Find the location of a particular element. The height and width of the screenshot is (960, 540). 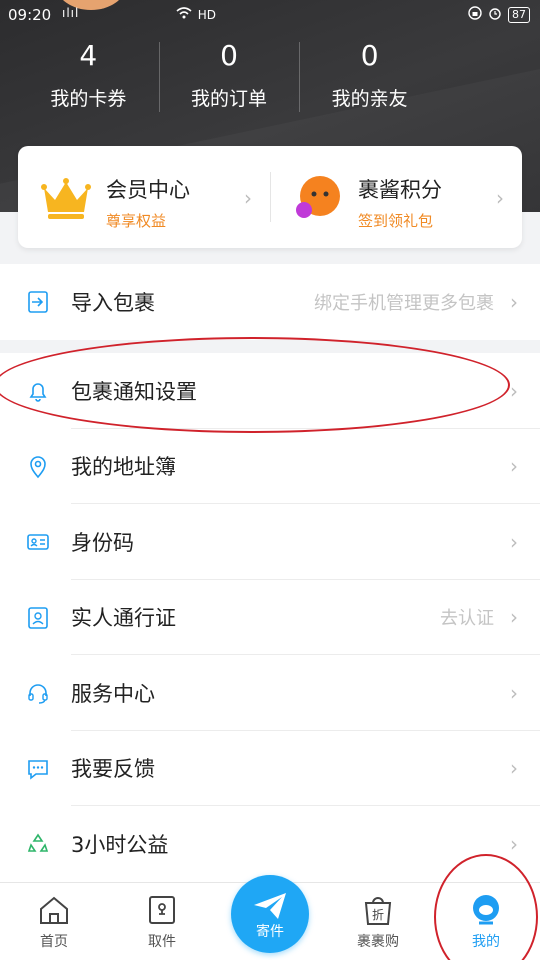

status-right-icons: HD 87 is located at coordinates (353, 14).